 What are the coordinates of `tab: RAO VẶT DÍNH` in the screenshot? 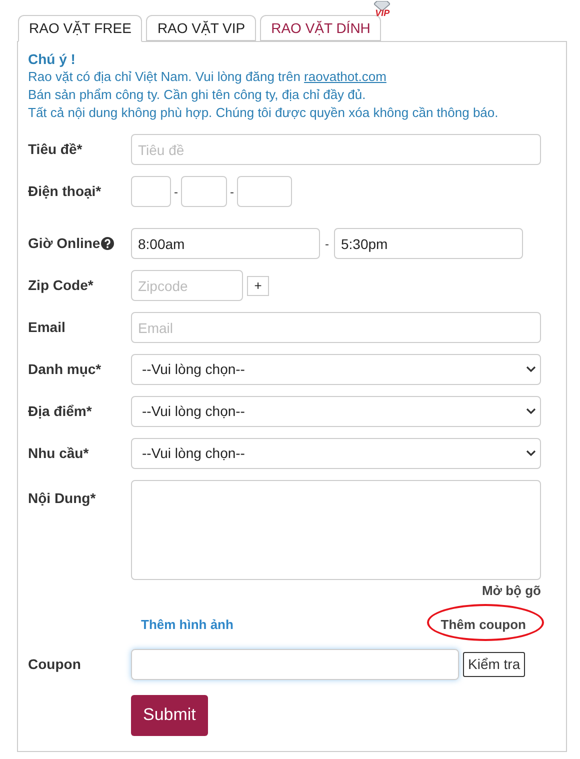 It's located at (321, 28).